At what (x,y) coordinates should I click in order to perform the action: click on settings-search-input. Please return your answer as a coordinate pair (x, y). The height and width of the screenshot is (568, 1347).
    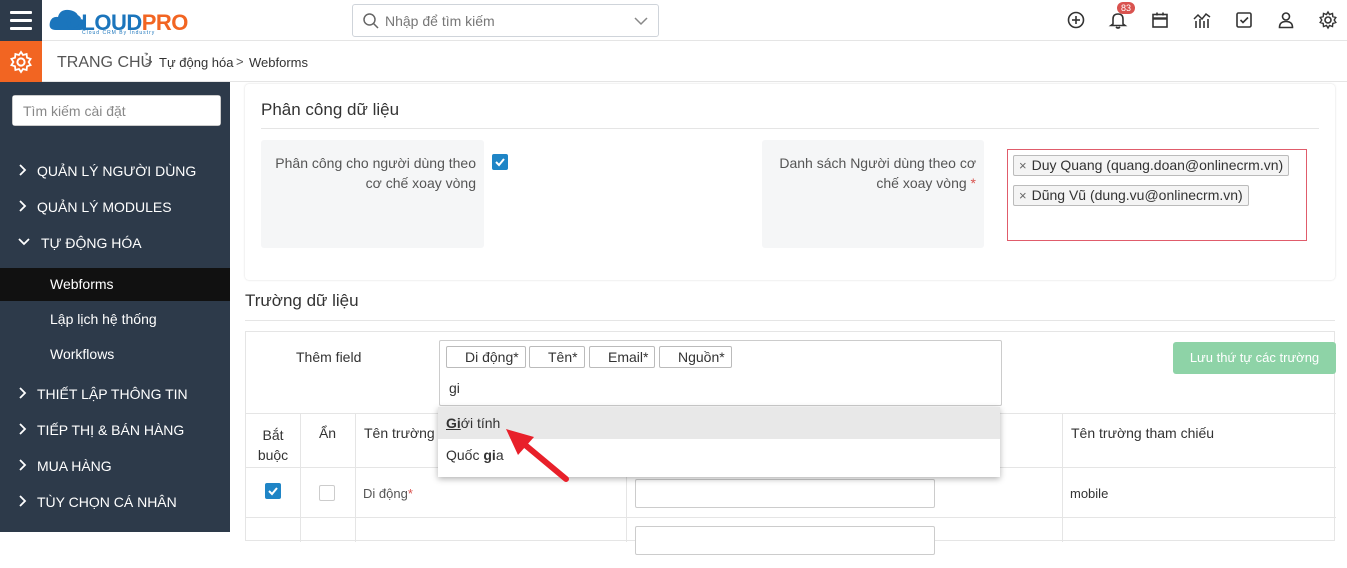
    Looking at the image, I should click on (116, 110).